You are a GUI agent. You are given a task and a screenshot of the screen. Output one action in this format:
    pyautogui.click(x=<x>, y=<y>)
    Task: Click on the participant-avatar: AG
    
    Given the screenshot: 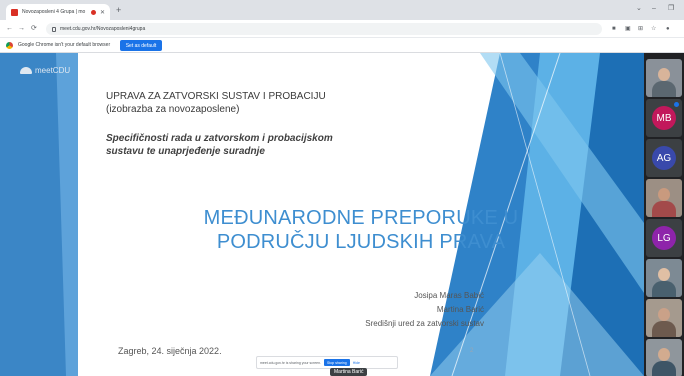 What is the action you would take?
    pyautogui.click(x=664, y=158)
    